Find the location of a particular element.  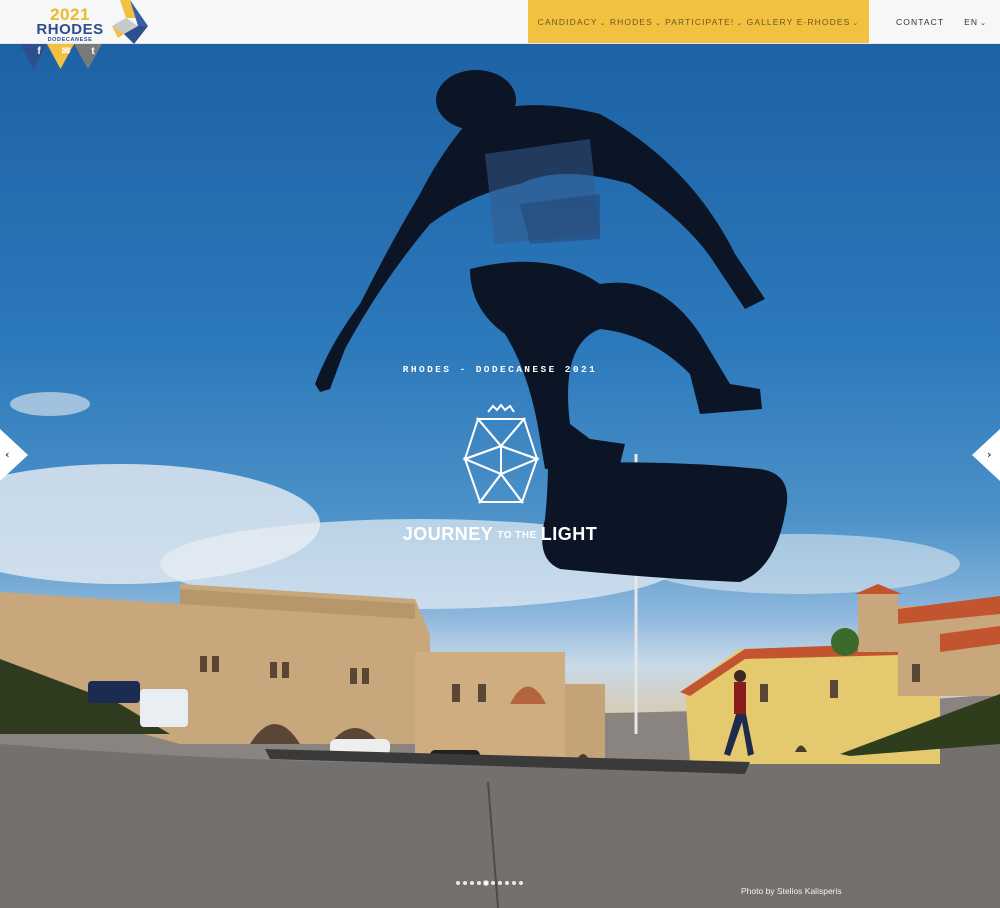

site-logo: 2021 RHODES DODECANESE f ✉ t is located at coordinates (85, 36).